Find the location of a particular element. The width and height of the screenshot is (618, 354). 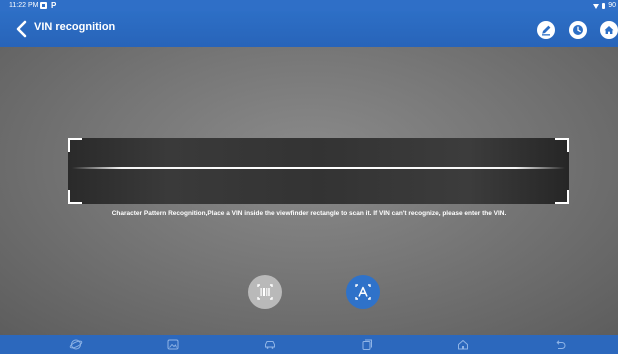

nav-car-button is located at coordinates (270, 344).